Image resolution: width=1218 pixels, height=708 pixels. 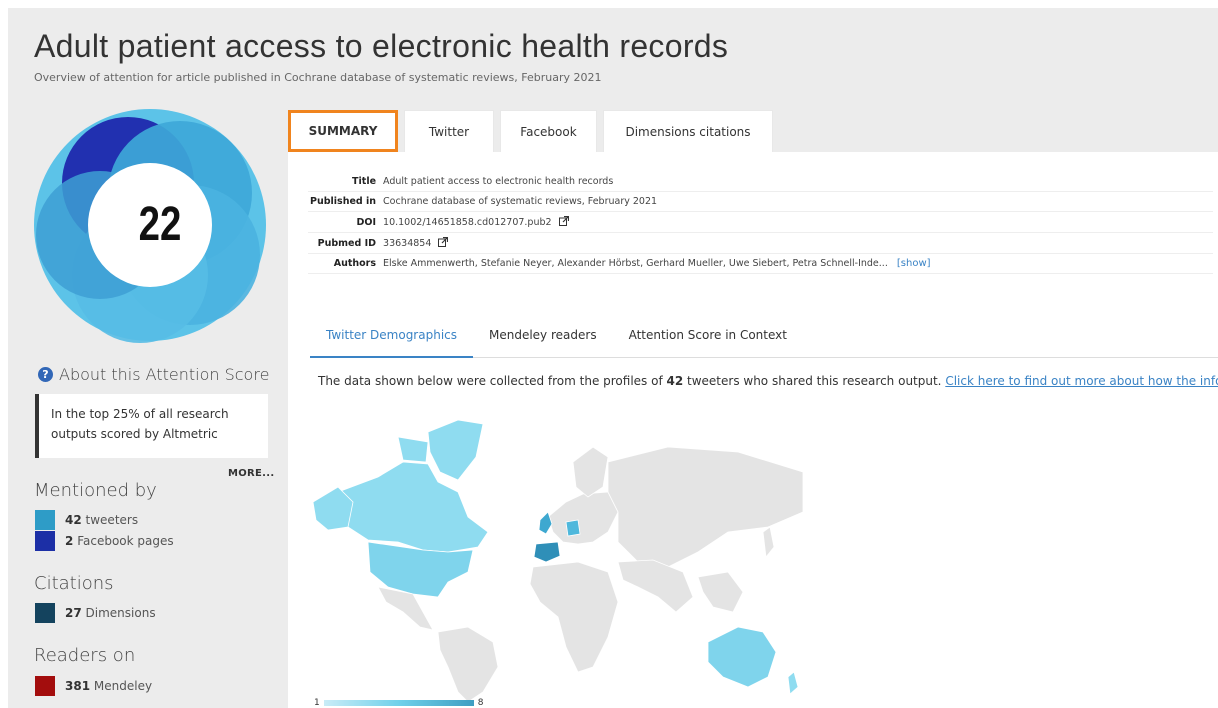 What do you see at coordinates (345, 263) in the screenshot?
I see `authors-key: Authors` at bounding box center [345, 263].